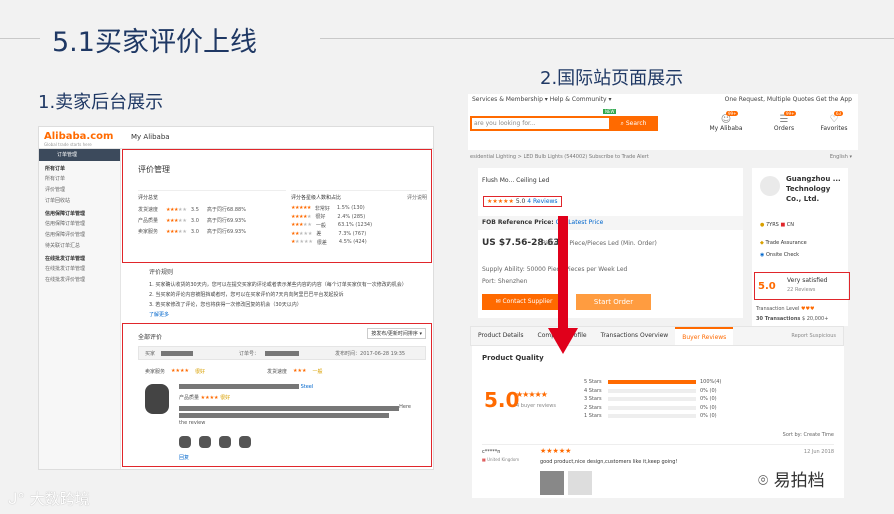 The image size is (894, 514). Describe the element at coordinates (79, 200) in the screenshot. I see `sidebar-item: 订单回收站` at that location.